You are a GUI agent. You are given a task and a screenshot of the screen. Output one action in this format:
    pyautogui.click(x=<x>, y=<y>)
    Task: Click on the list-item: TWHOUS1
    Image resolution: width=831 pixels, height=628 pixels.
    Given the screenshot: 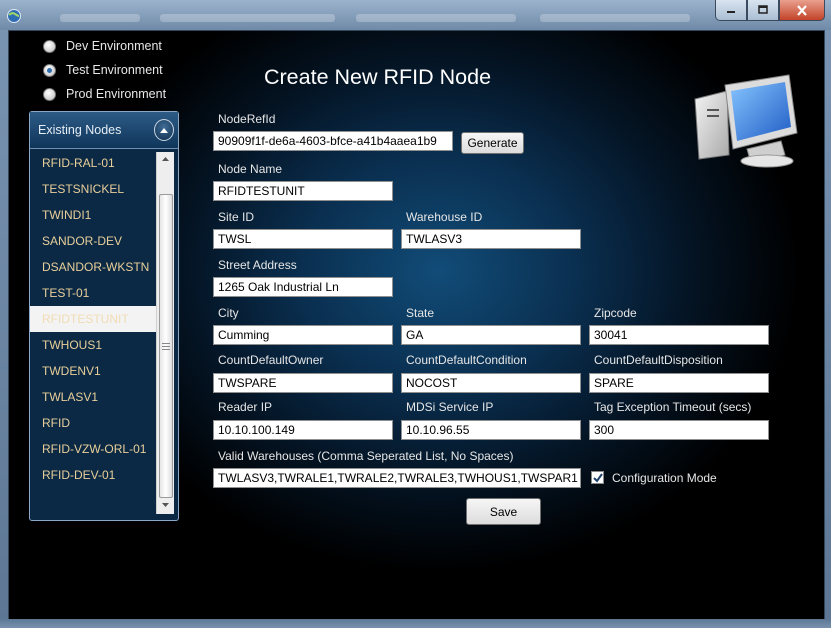 What is the action you would take?
    pyautogui.click(x=93, y=345)
    